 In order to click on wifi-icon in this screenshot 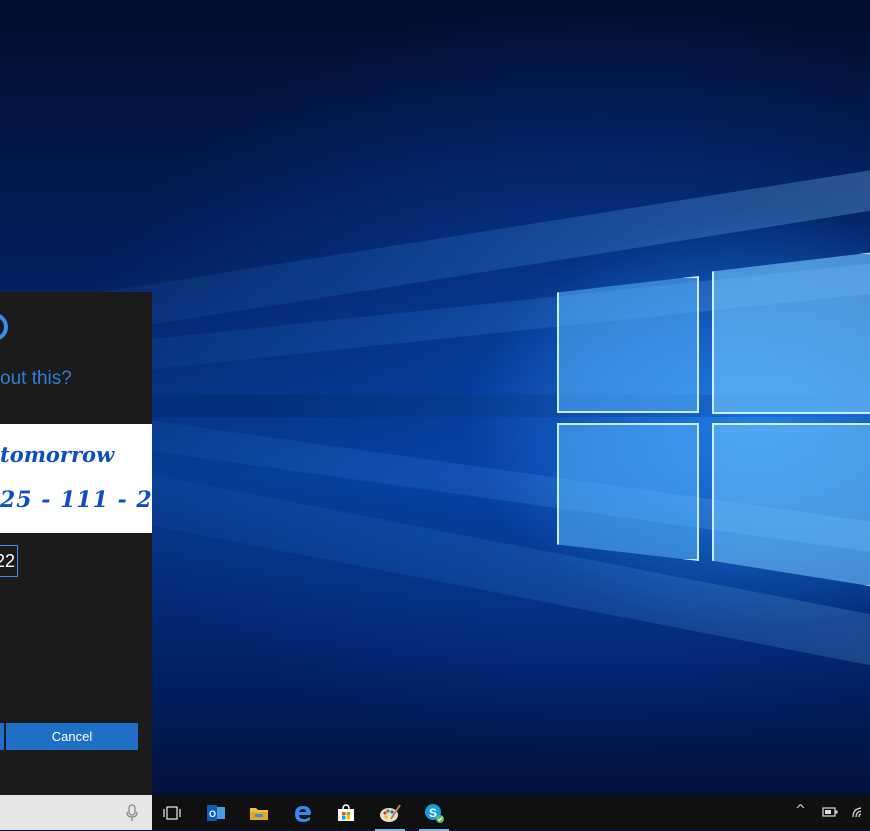, I will do `click(859, 814)`.